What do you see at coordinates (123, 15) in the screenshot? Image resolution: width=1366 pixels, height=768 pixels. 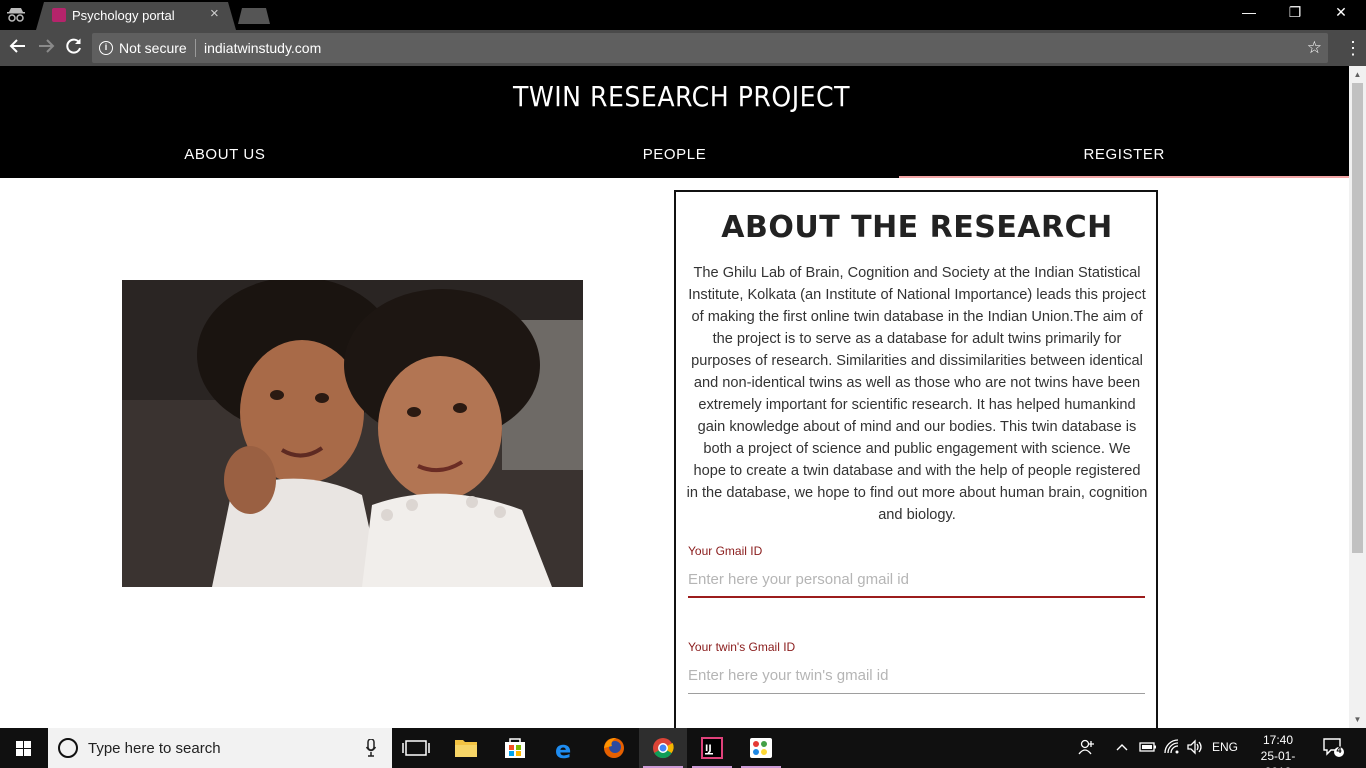 I see `tab-title: Psychology portal` at bounding box center [123, 15].